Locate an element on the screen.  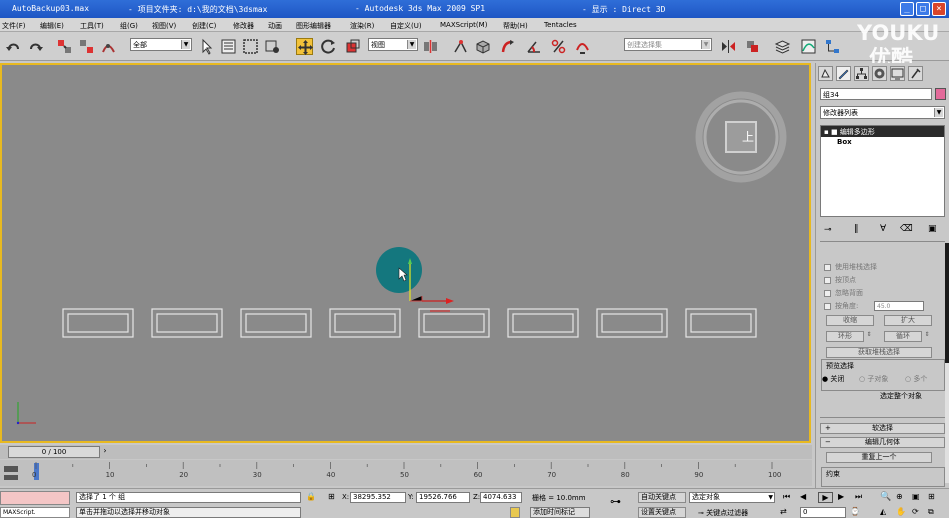
absolute-mode-icon: ⊞ is located at coordinates (333, 497).